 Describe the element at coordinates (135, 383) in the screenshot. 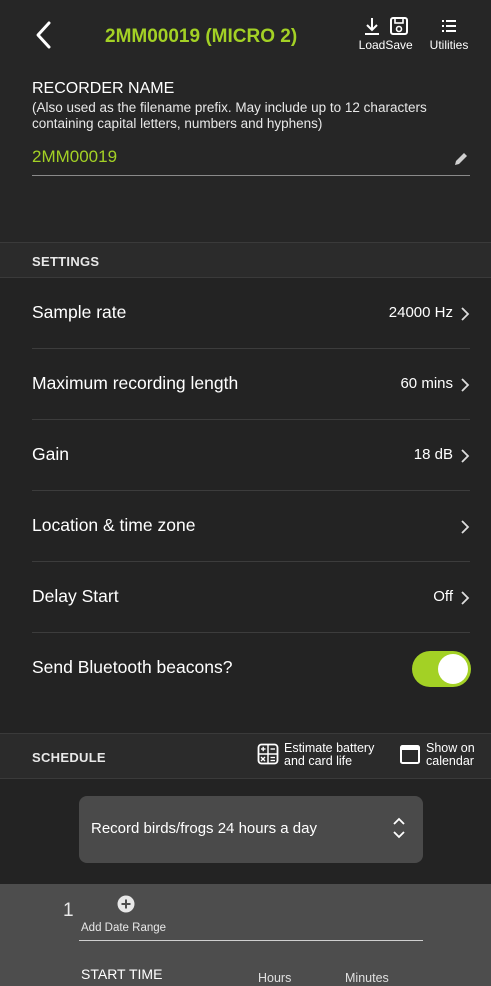

I see `setting-label: Maximum recording length` at that location.